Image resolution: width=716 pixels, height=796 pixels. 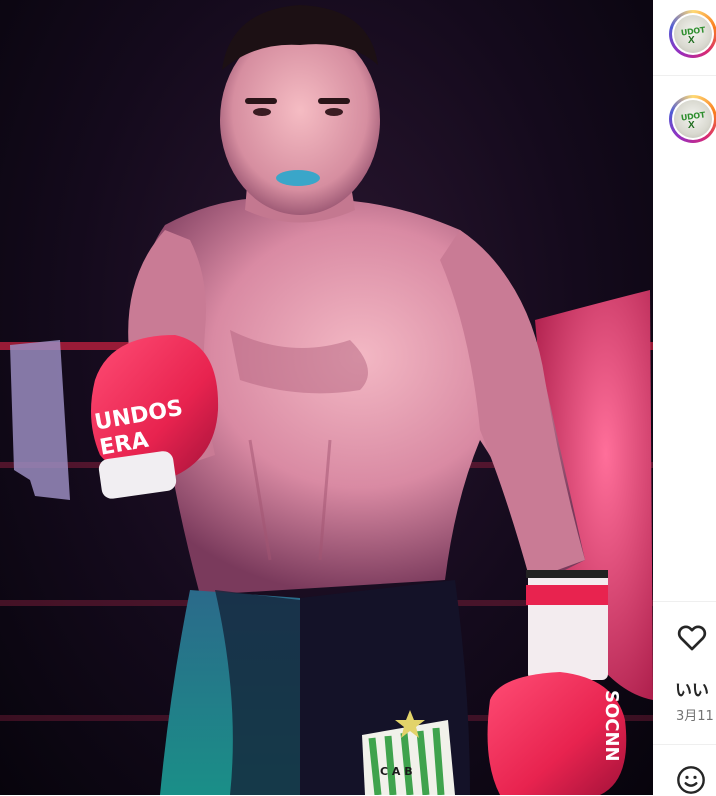 What do you see at coordinates (557, 733) in the screenshot?
I see `right-glove: SOCNN` at bounding box center [557, 733].